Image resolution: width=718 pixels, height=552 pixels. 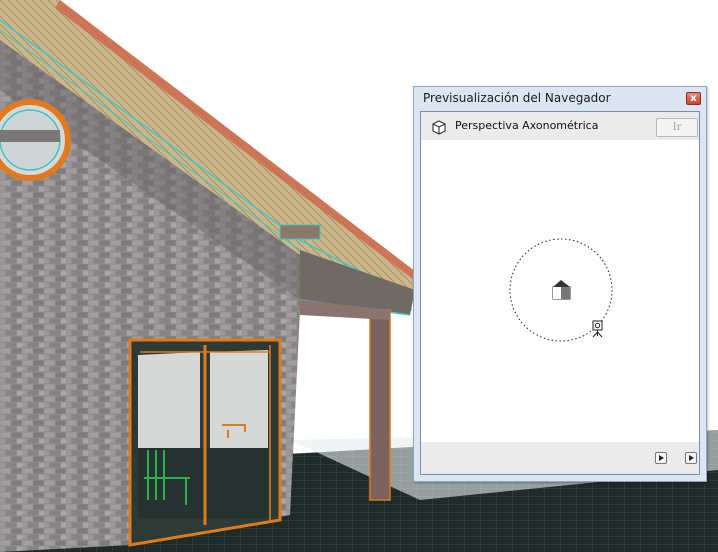 What do you see at coordinates (439, 127) in the screenshot?
I see `cube-outline-icon` at bounding box center [439, 127].